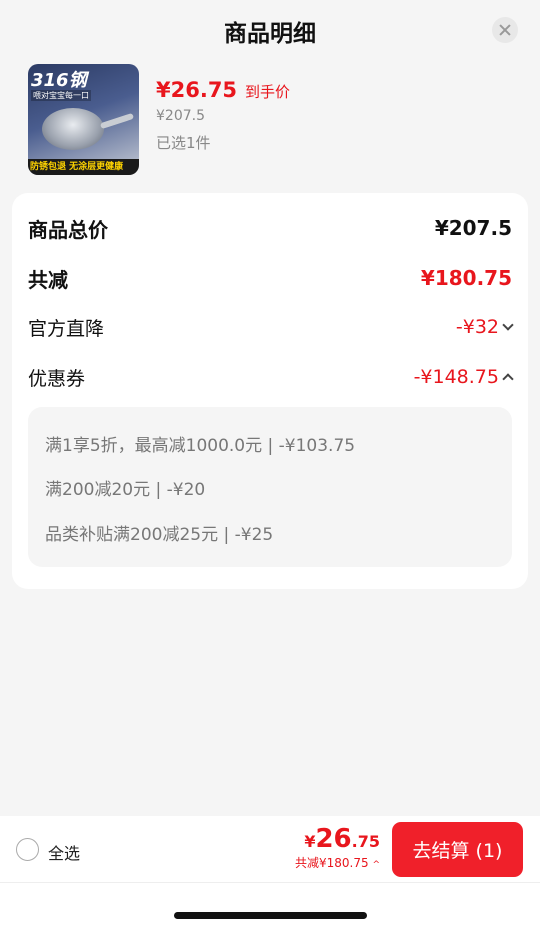  Describe the element at coordinates (508, 325) in the screenshot. I see `chevron-down-icon` at that location.